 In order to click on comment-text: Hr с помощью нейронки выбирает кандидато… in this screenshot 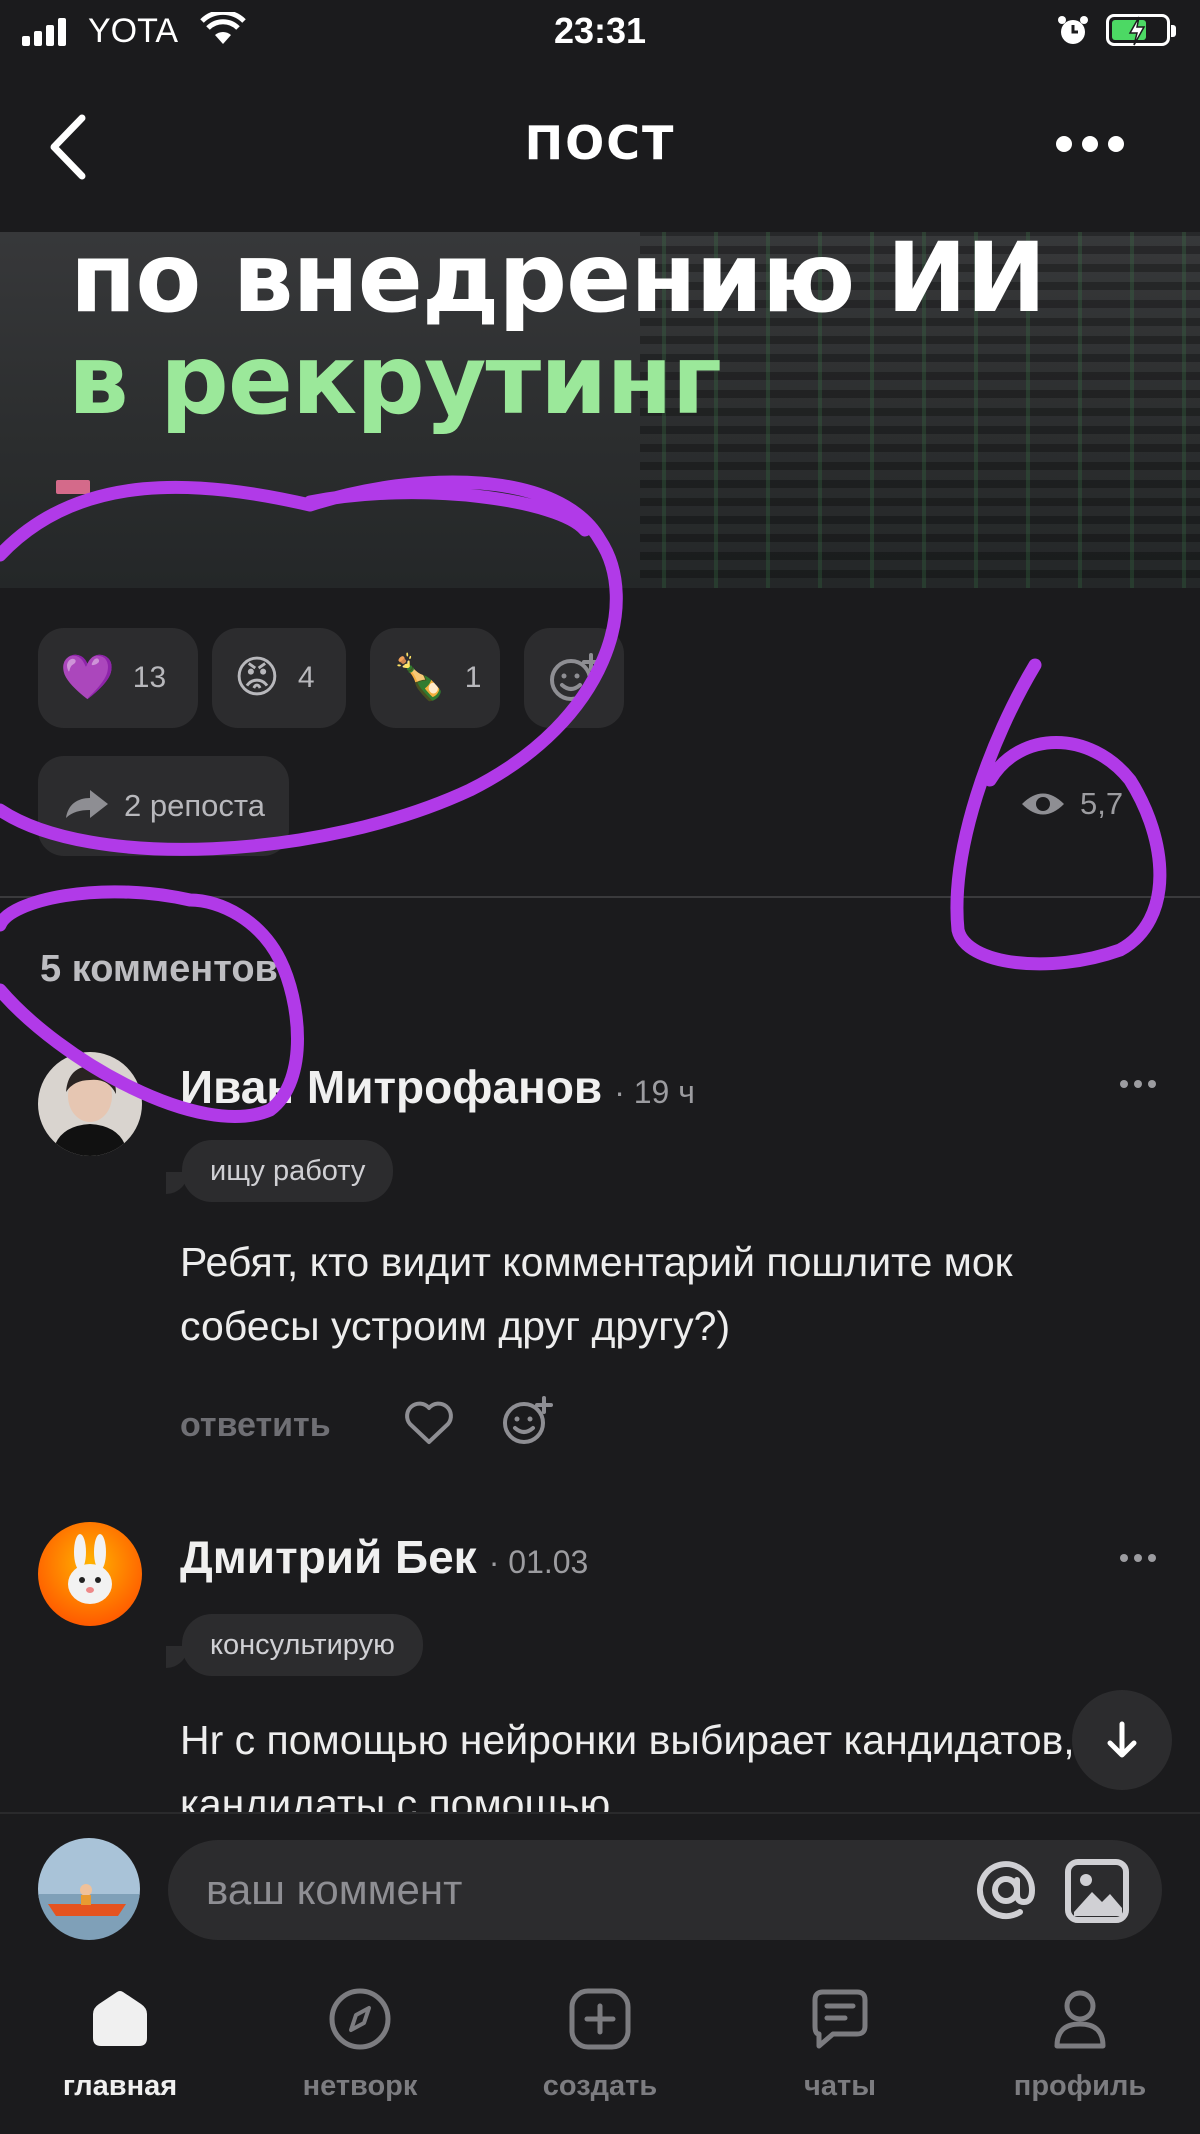, I will do `click(627, 1764)`.